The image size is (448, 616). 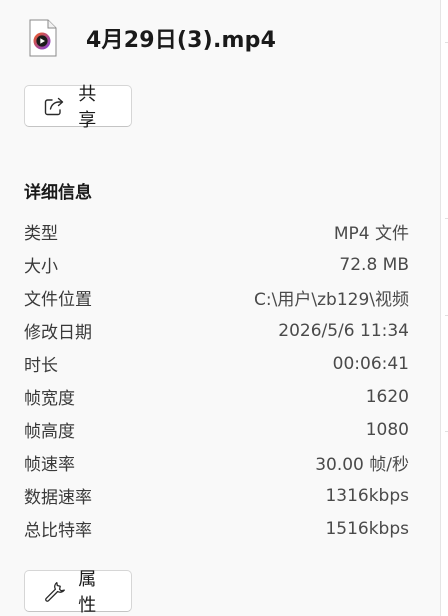 I want to click on detail-row: 帧速率 30.00 帧/秒, so click(x=216, y=462).